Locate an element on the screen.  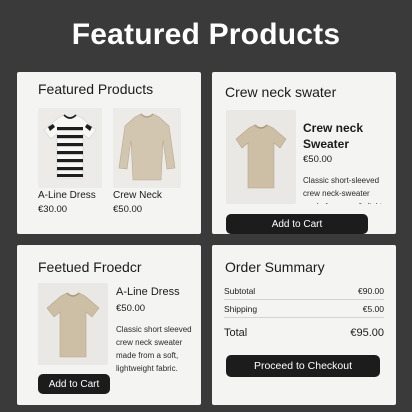
card-title: Featured Products is located at coordinates (96, 89).